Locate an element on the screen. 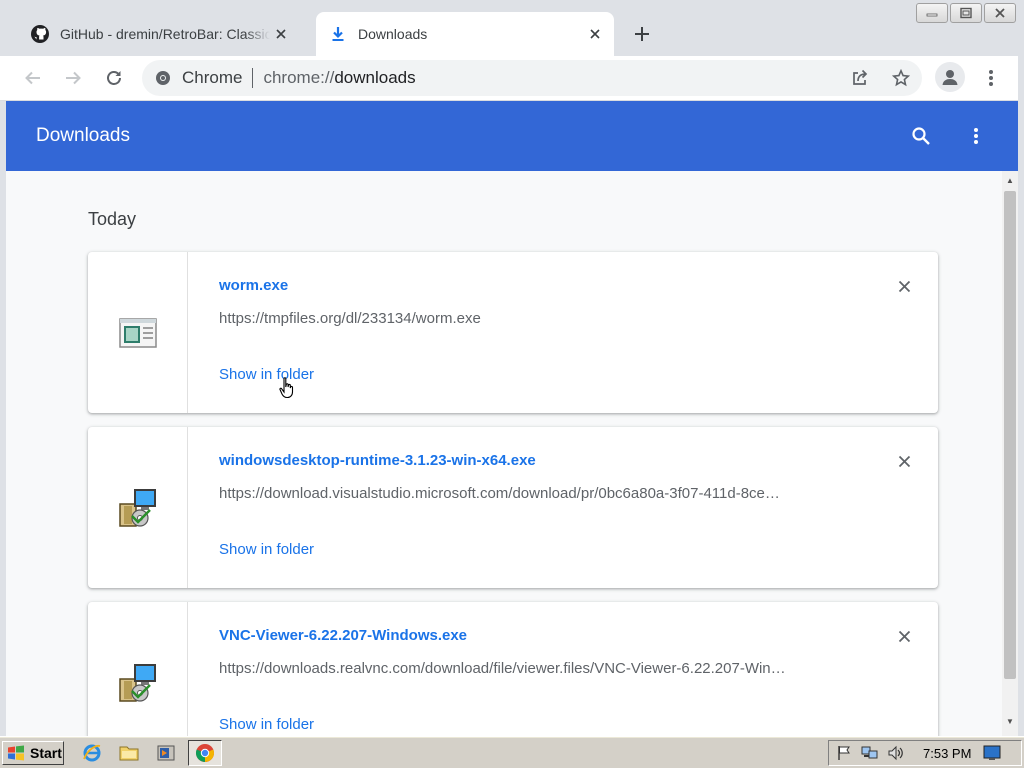 Image resolution: width=1024 pixels, height=768 pixels. bookmark-button is located at coordinates (901, 78).